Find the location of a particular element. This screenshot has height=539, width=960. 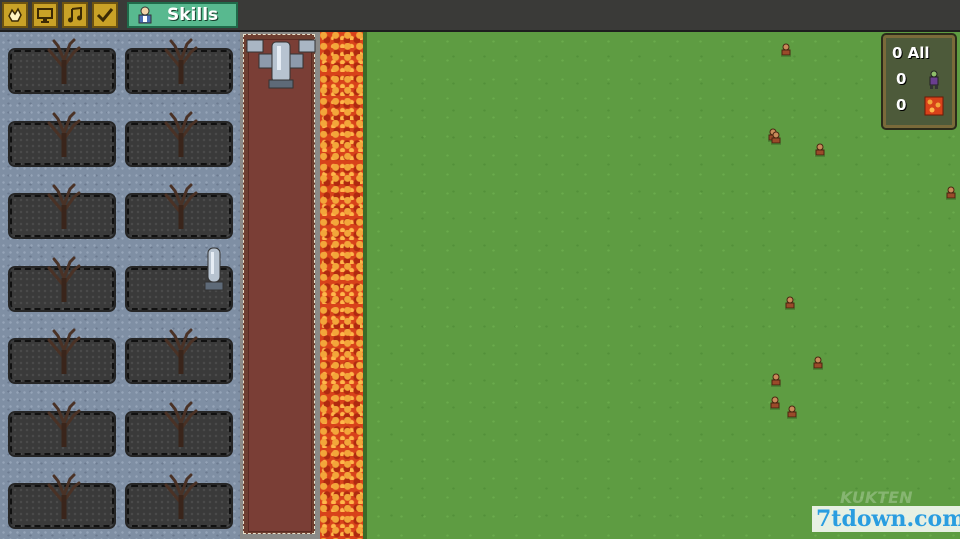

stat-all-value: 0 is located at coordinates (897, 53).